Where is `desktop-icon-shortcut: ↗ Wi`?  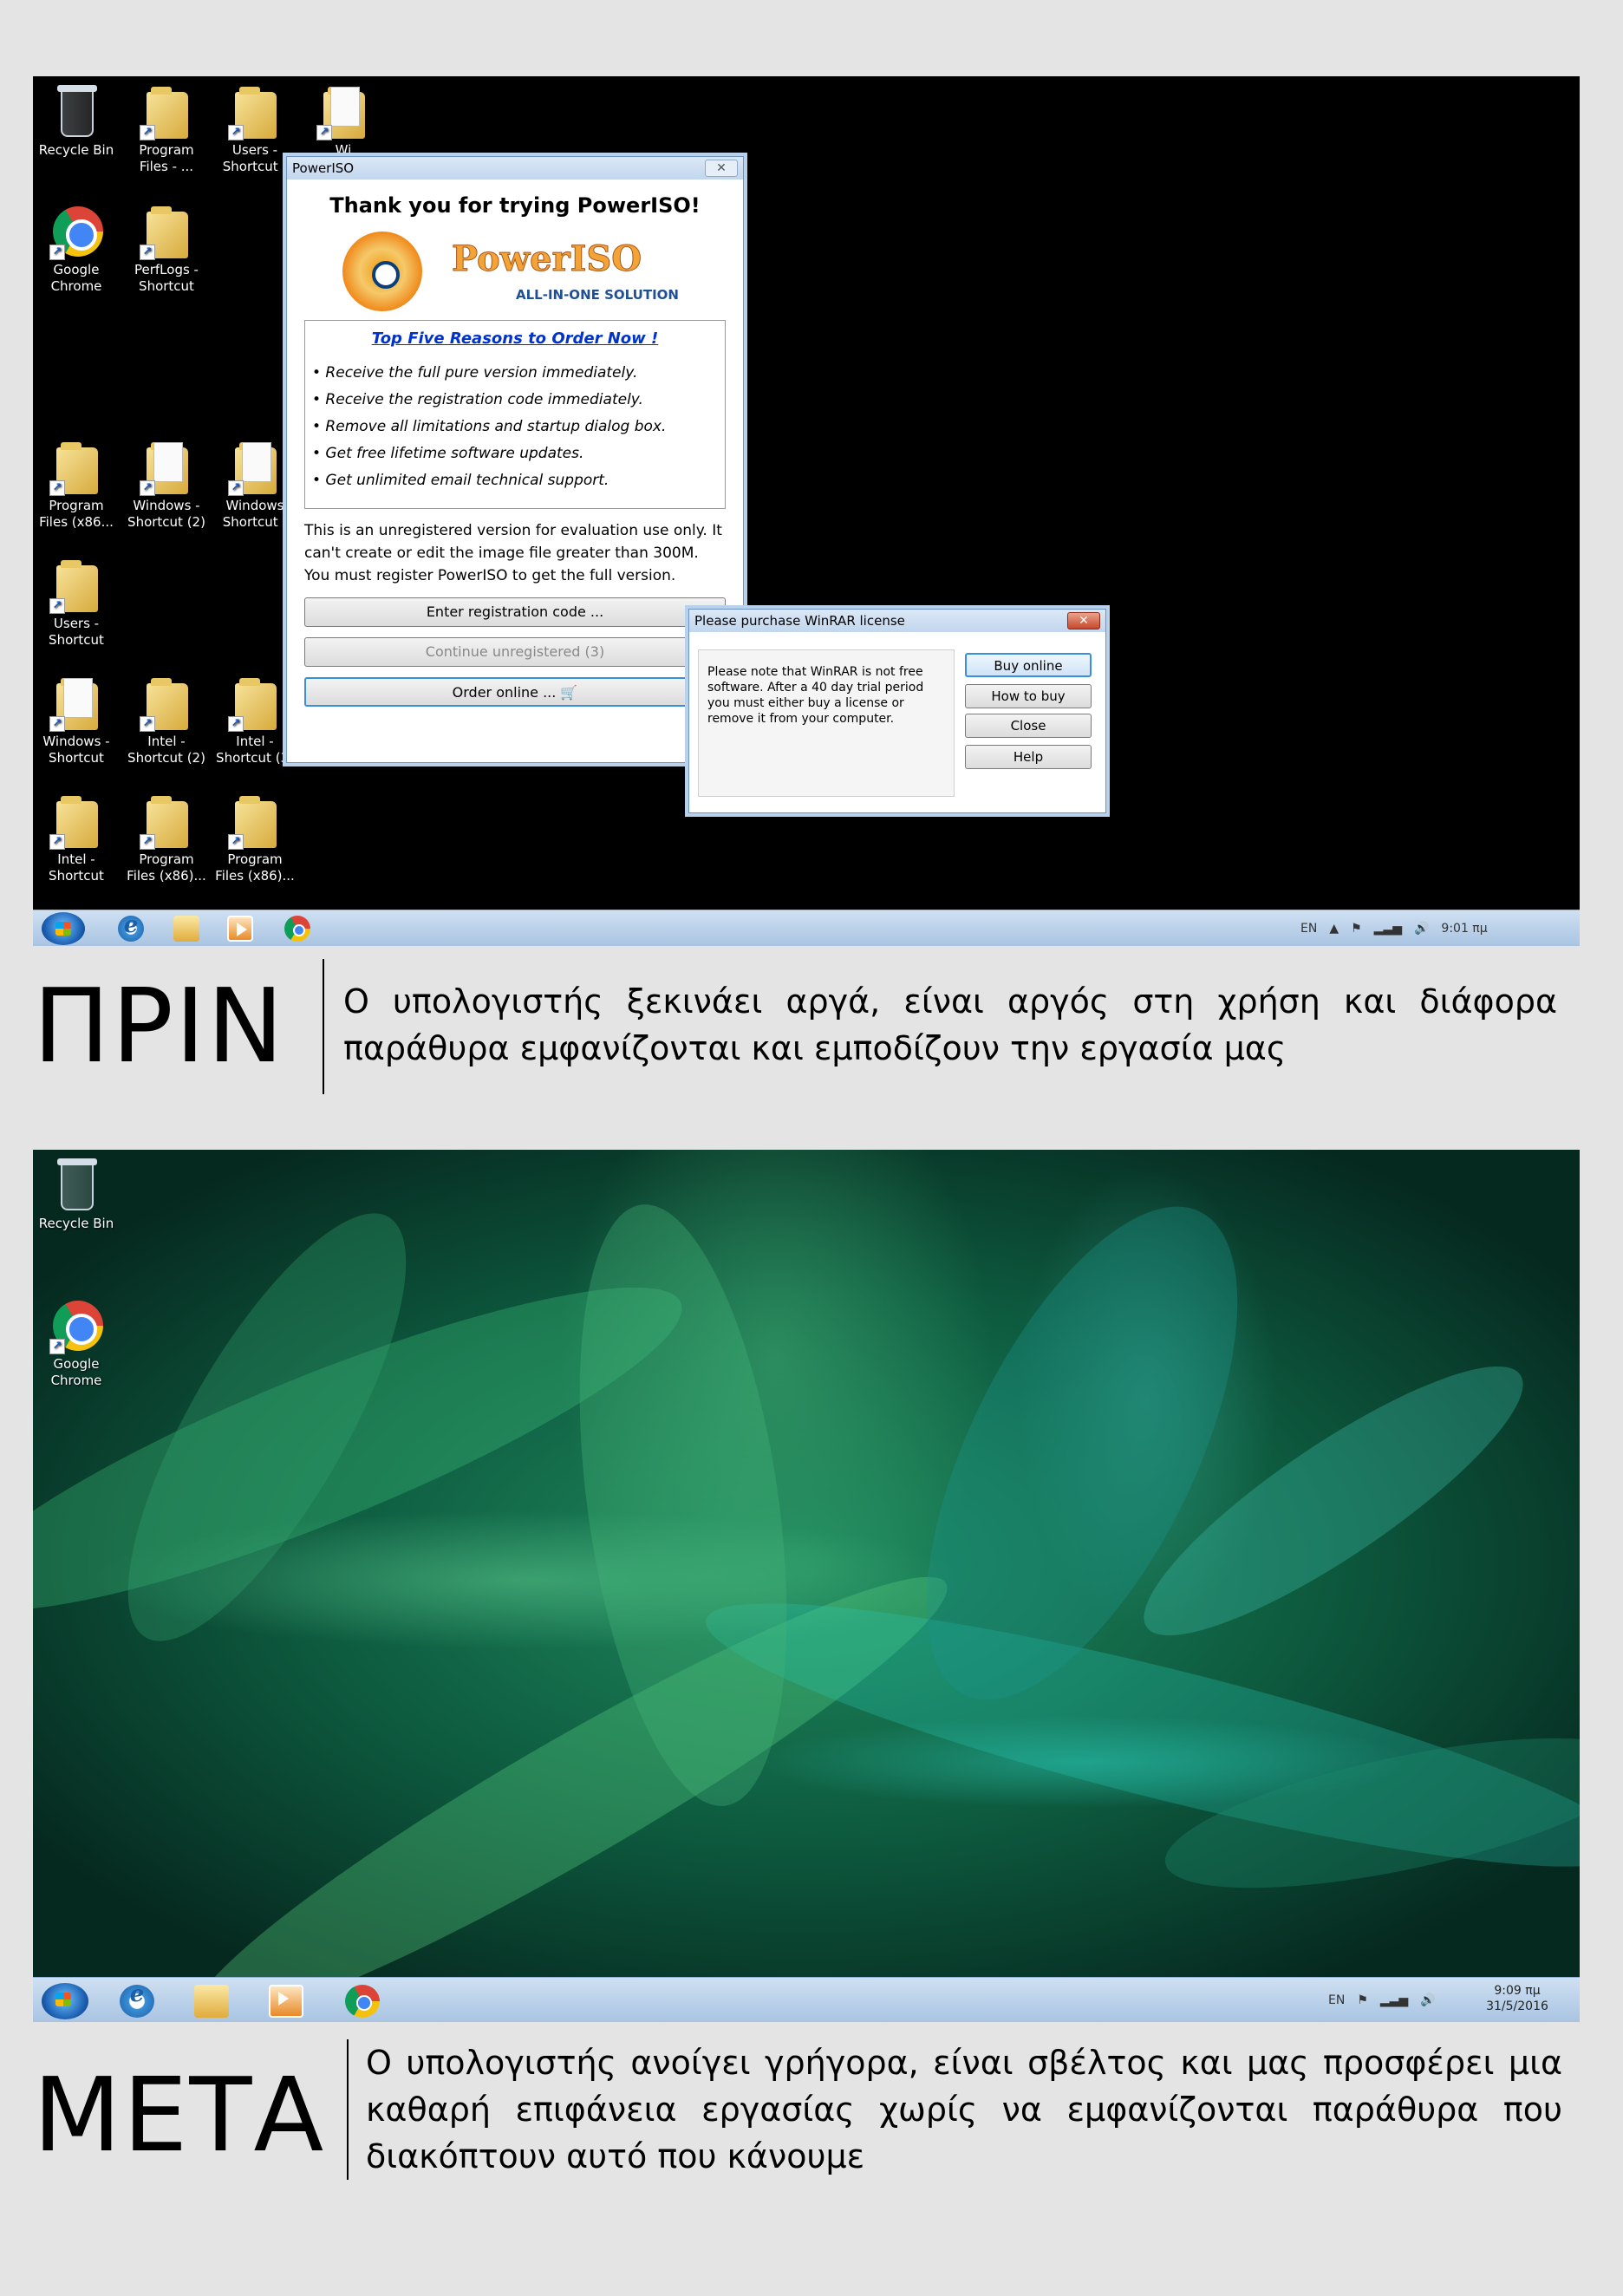
desktop-icon-shortcut: ↗ Wi is located at coordinates (343, 121).